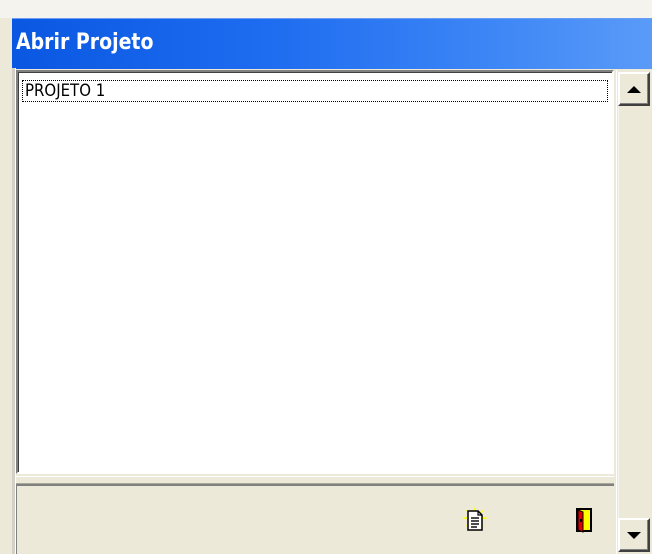  Describe the element at coordinates (85, 42) in the screenshot. I see `window-title: Abrir Projeto` at that location.